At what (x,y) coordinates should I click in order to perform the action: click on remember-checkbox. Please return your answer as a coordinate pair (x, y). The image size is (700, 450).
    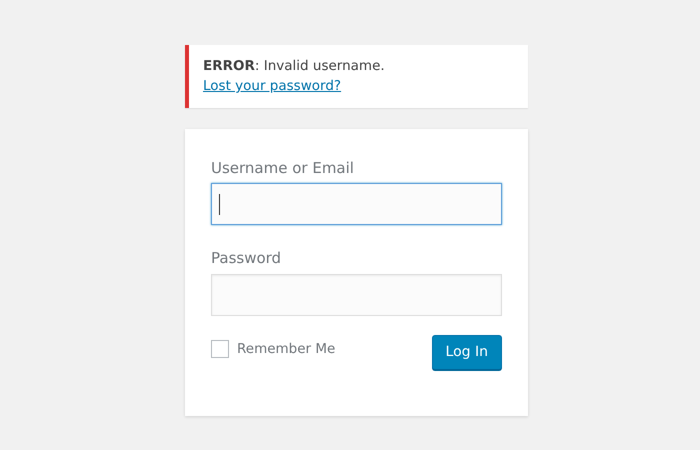
    Looking at the image, I should click on (220, 349).